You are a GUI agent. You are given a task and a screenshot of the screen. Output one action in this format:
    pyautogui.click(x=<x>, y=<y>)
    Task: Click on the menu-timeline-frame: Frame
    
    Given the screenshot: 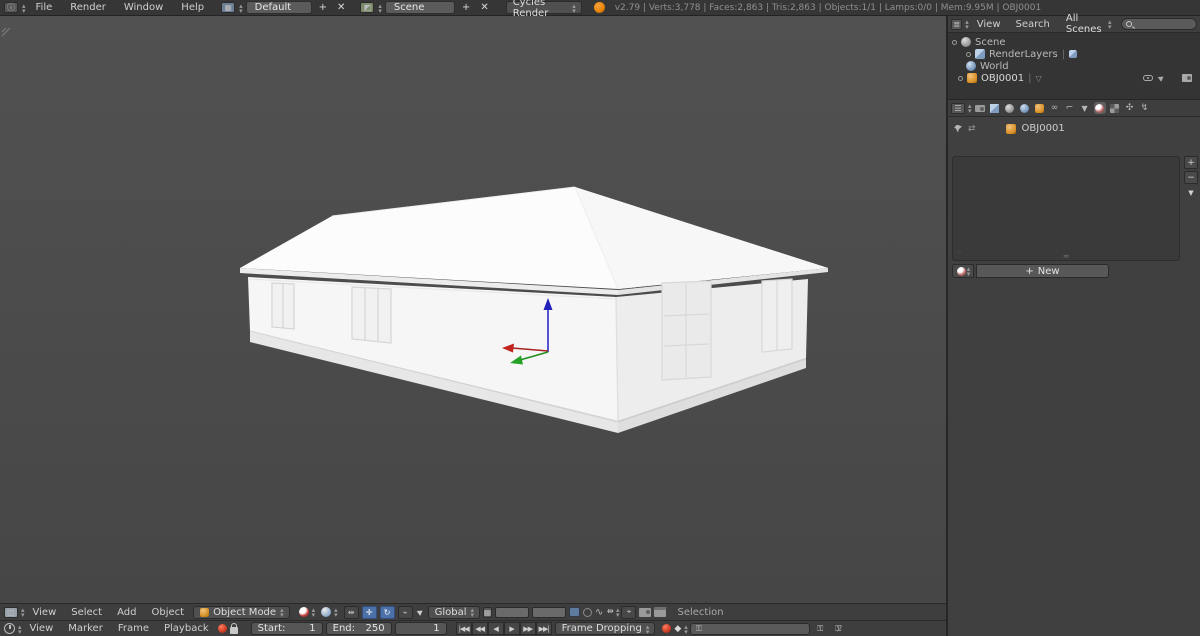 What is the action you would take?
    pyautogui.click(x=133, y=628)
    